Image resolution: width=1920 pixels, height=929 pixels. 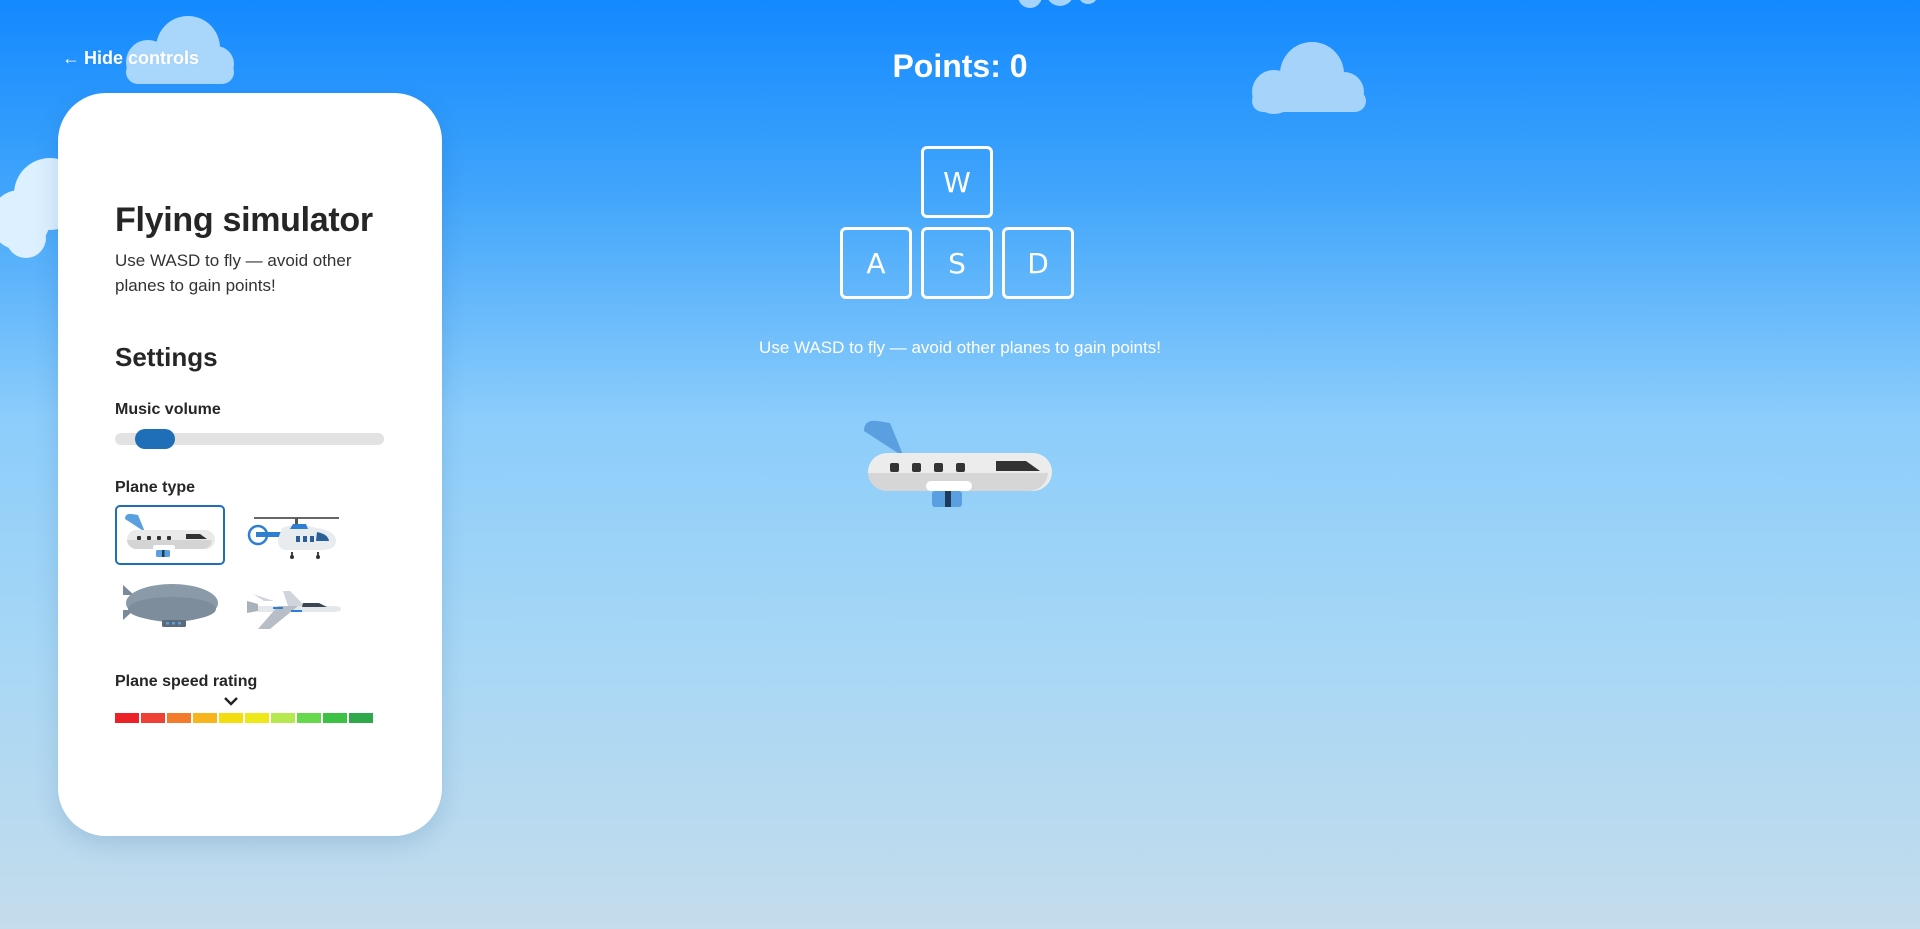 I want to click on plane-option-fighter-jet, so click(x=293, y=605).